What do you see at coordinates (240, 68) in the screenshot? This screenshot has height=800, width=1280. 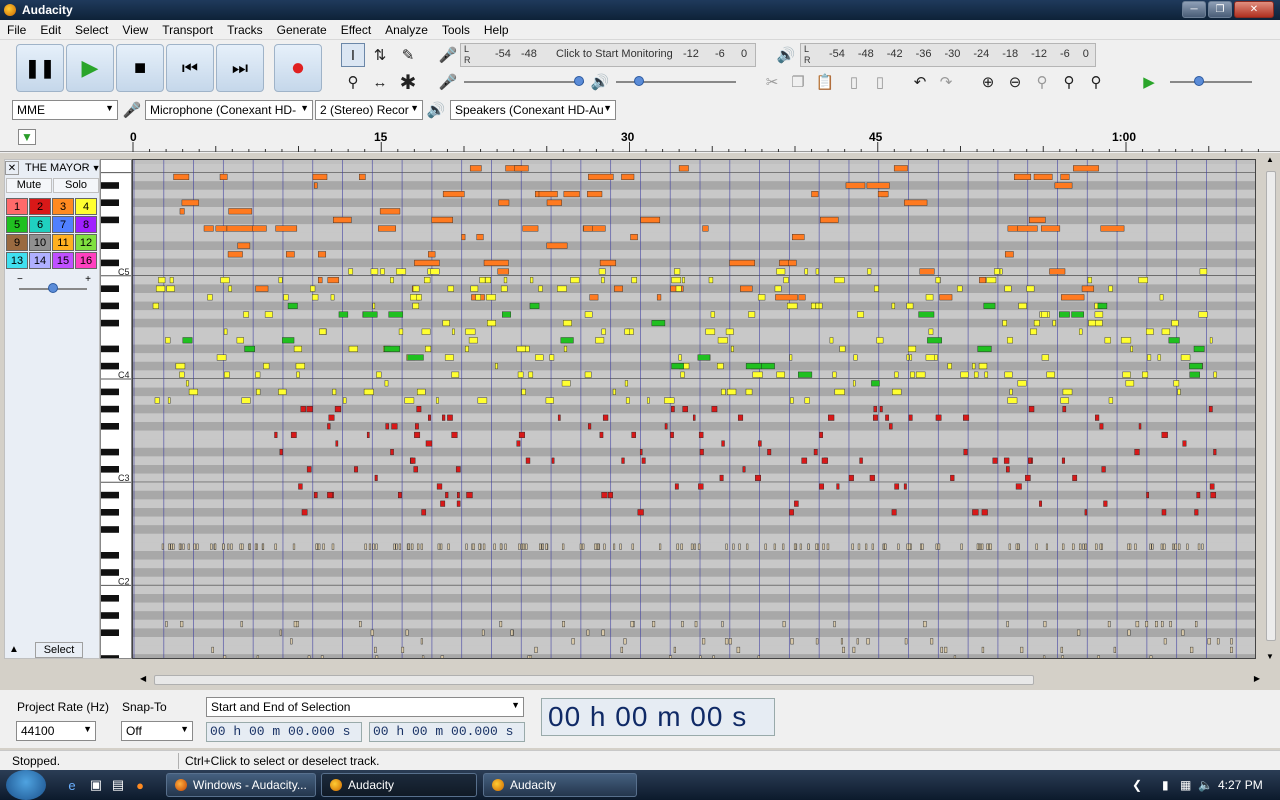 I see `skip-to-end-button: ⏭` at bounding box center [240, 68].